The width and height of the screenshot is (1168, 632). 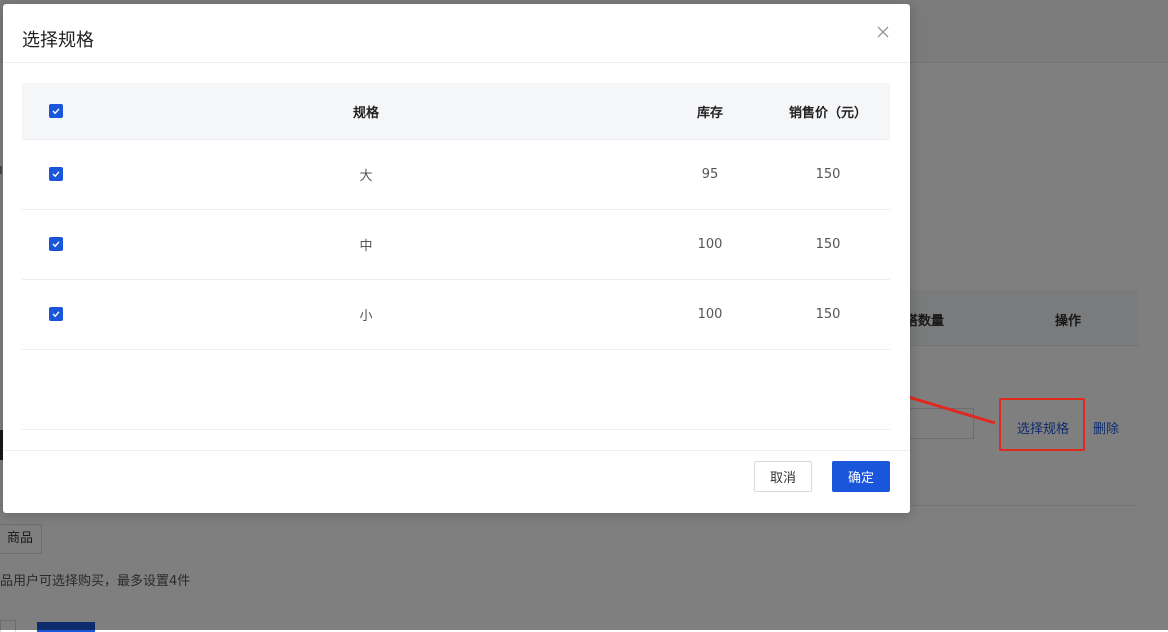 I want to click on table-row: 小 100 150, so click(x=456, y=314).